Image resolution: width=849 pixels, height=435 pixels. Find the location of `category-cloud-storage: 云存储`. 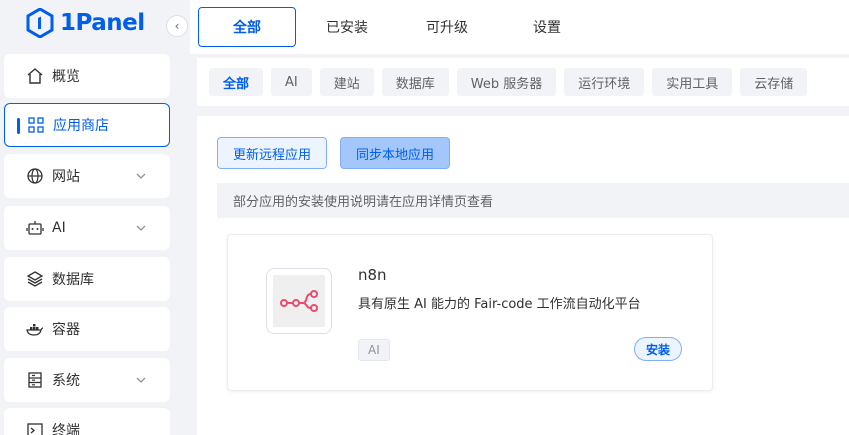

category-cloud-storage: 云存储 is located at coordinates (774, 82).